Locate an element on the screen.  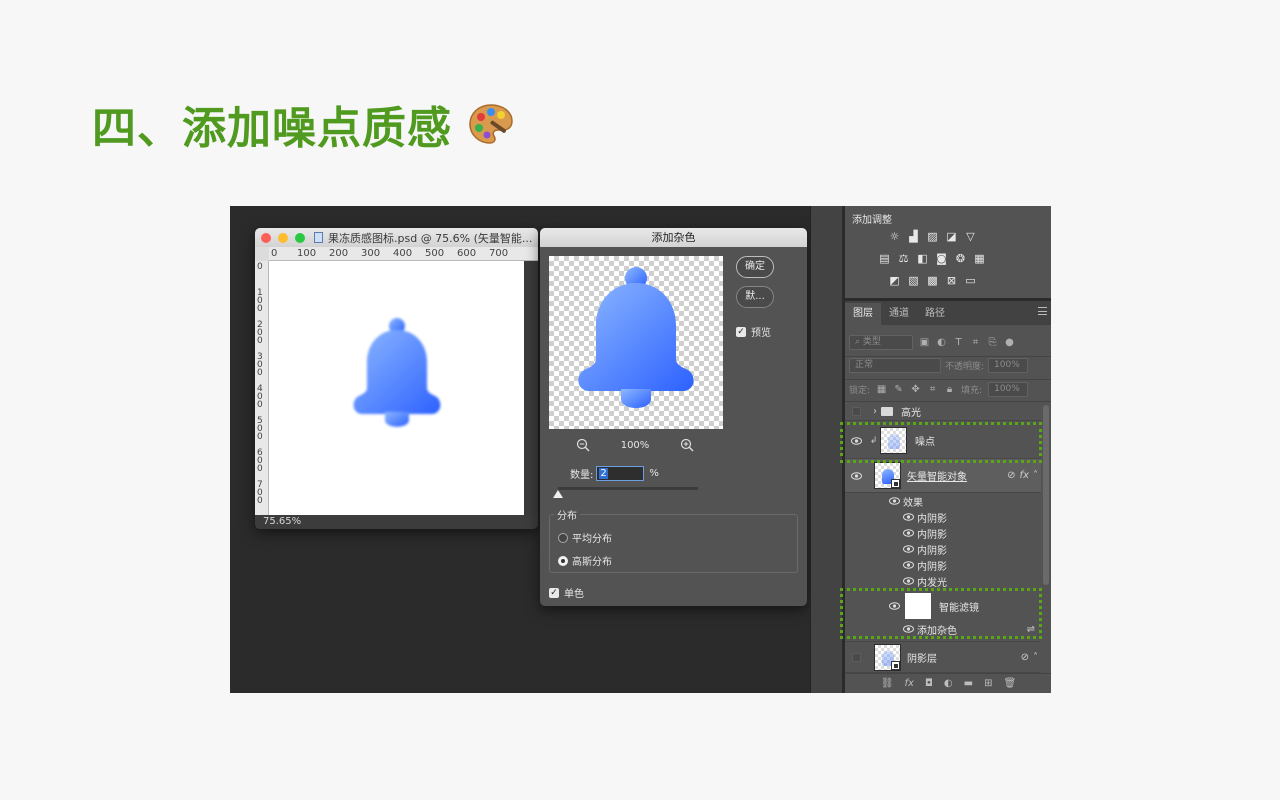
layer-group-highlight: › 高光 is located at coordinates (943, 412).